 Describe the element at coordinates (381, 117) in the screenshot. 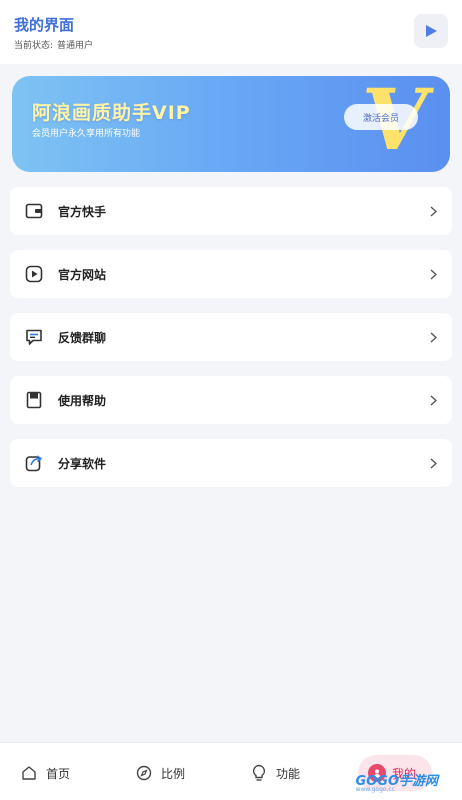

I see `activate-vip-button: 激活会员` at that location.